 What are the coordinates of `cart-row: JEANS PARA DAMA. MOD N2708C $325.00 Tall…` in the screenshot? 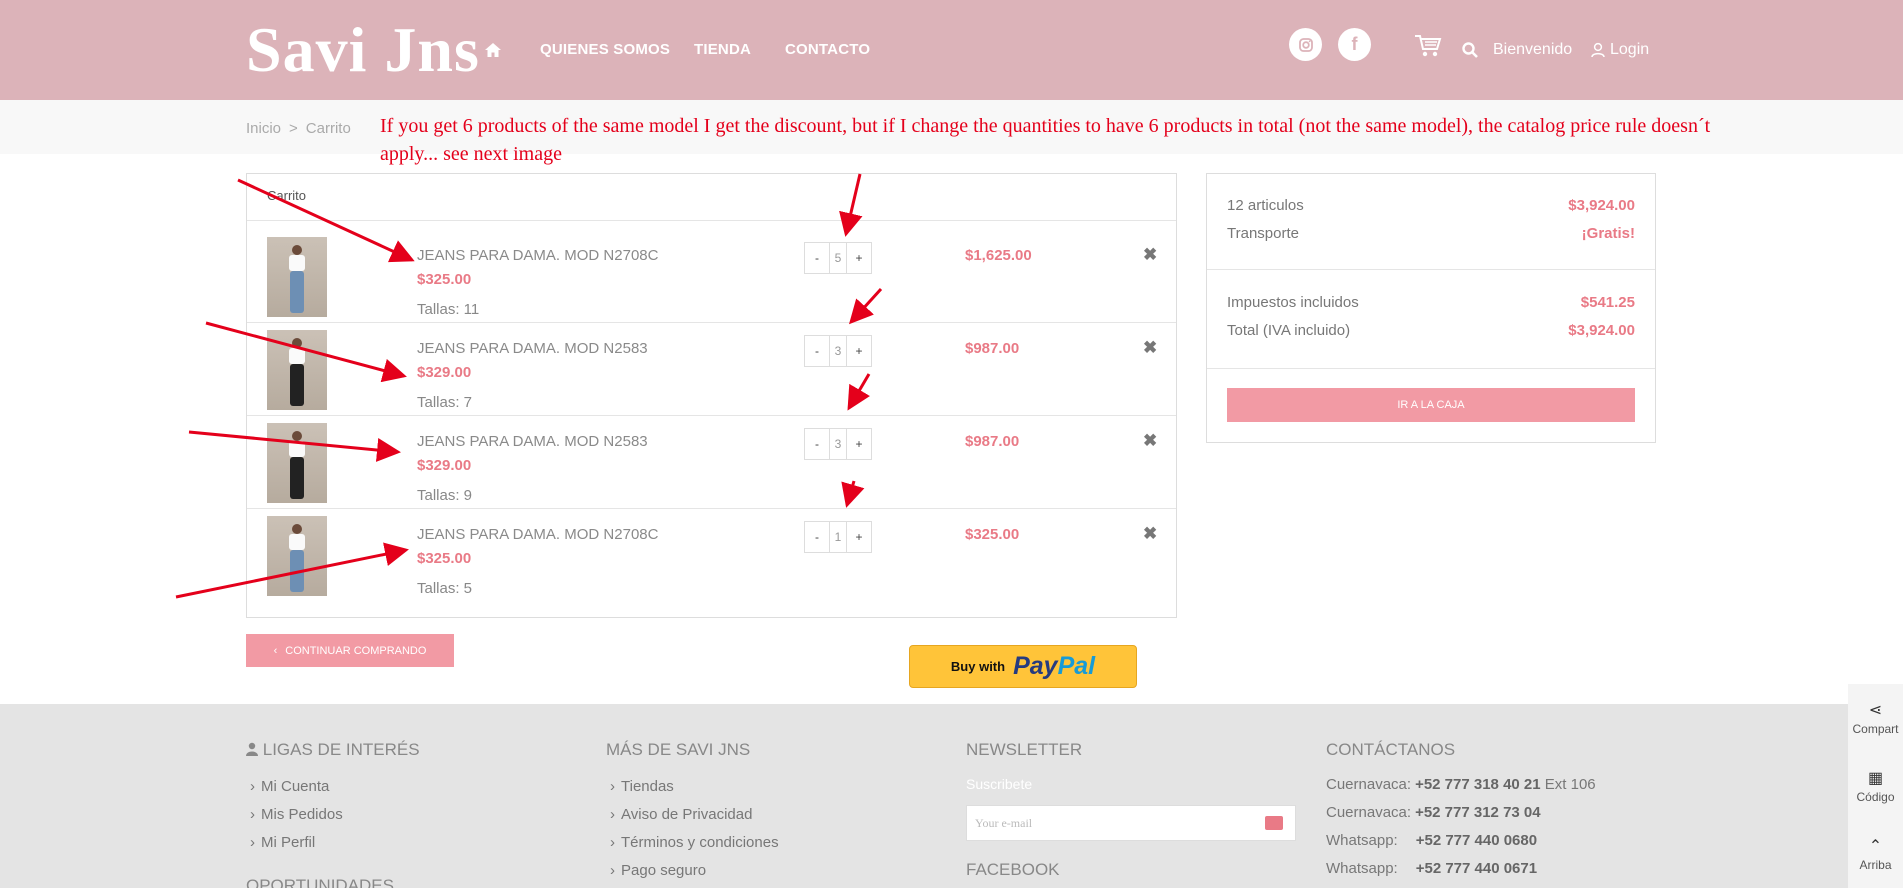 It's located at (711, 552).